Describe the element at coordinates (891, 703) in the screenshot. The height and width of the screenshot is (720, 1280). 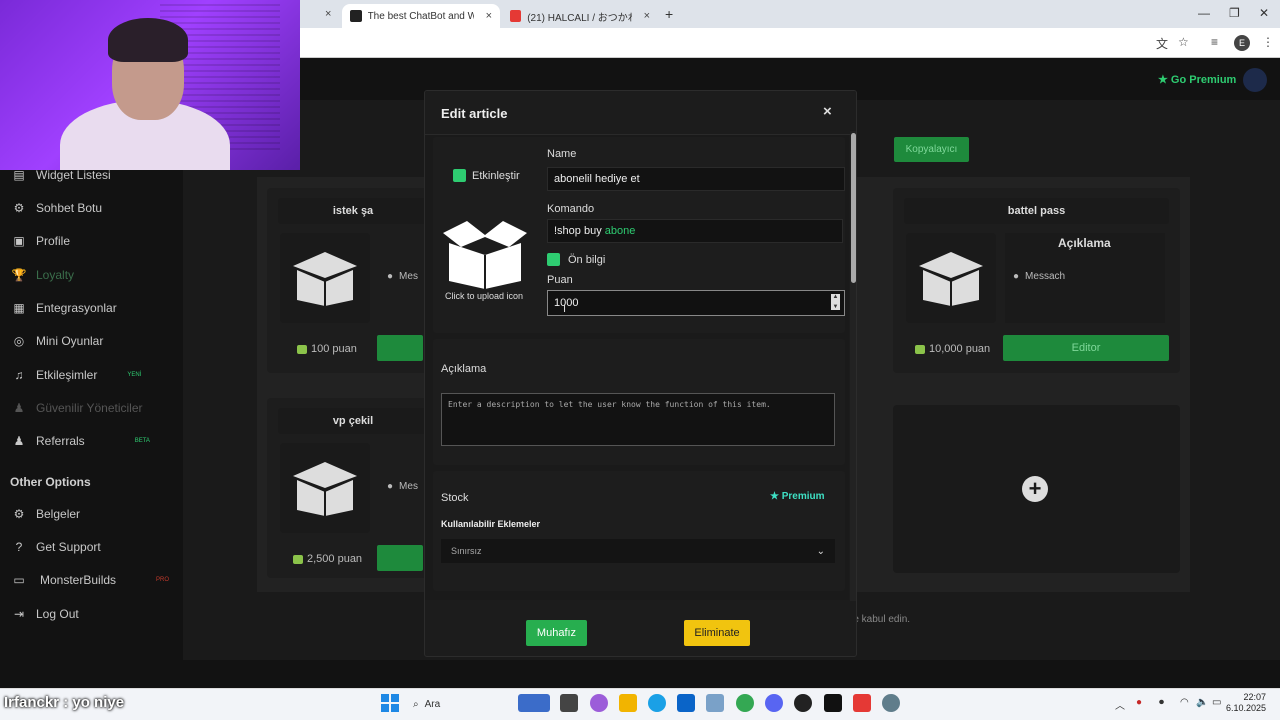
I see `settings-icon` at that location.